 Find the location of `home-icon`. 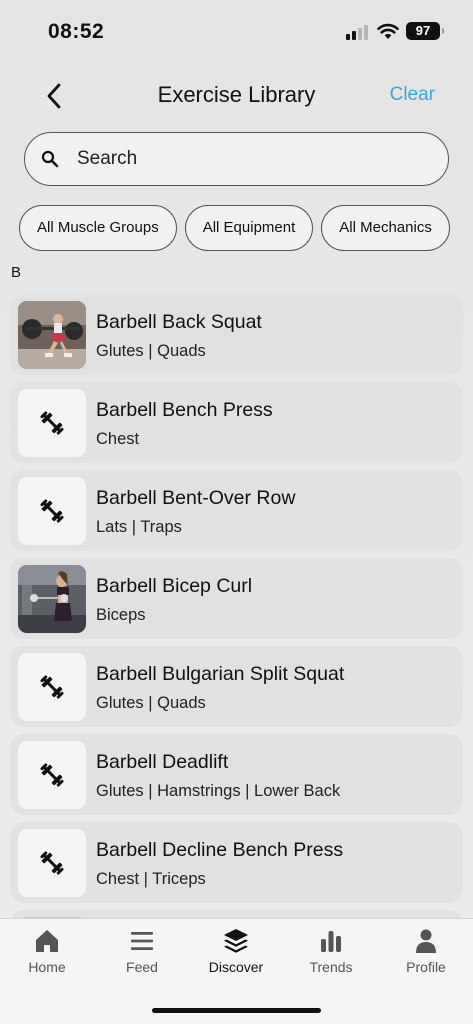

home-icon is located at coordinates (47, 941).